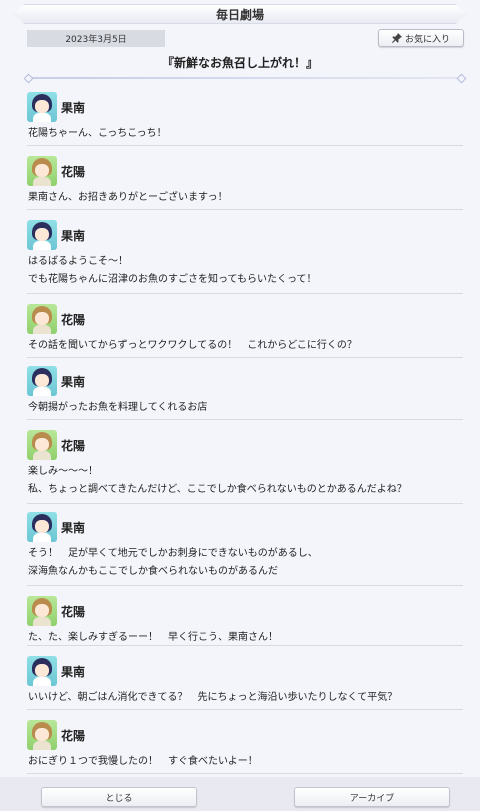 Image resolution: width=480 pixels, height=811 pixels. I want to click on dialogue-entry: 花陽おにぎり１つで我慢したの！ すぐ食べたいよー！, so click(245, 747).